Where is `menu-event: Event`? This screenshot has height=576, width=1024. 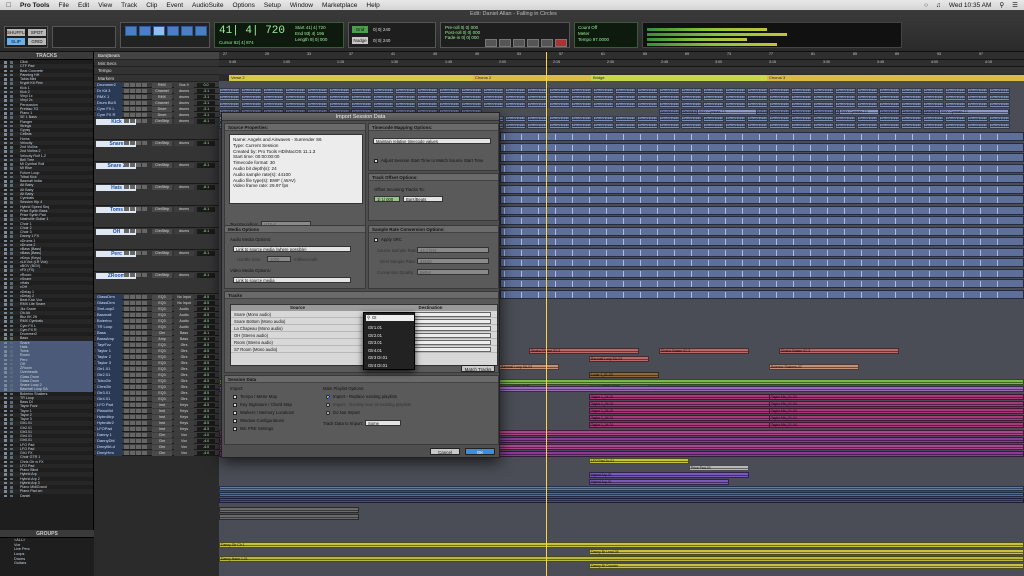
menu-event: Event is located at coordinates (174, 5).